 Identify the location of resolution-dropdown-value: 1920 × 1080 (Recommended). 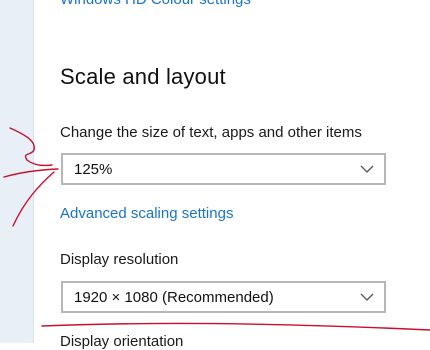
(174, 297).